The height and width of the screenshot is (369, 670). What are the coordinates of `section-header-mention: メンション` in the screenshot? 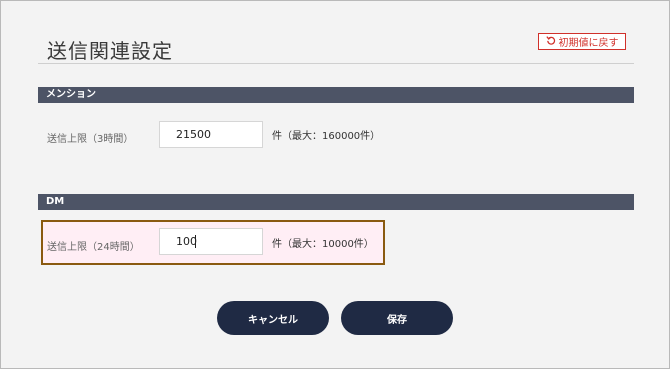 It's located at (336, 95).